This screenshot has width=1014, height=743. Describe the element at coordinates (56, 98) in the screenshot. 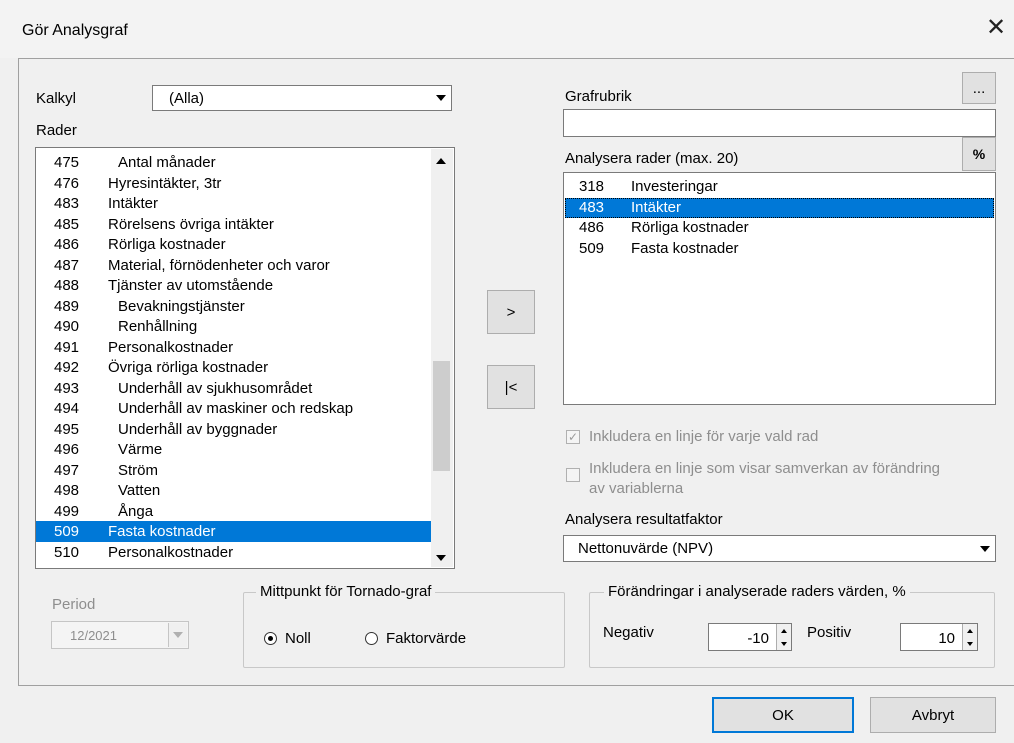

I see `kalkyl-label: Kalkyl` at that location.